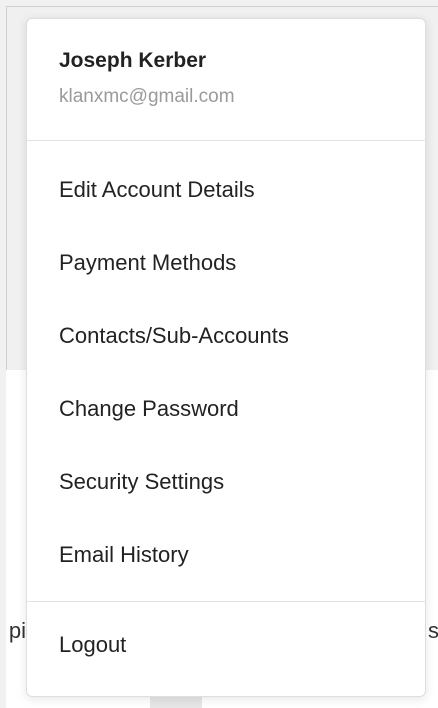  Describe the element at coordinates (17, 630) in the screenshot. I see `background-text-fragment-left: pi` at that location.